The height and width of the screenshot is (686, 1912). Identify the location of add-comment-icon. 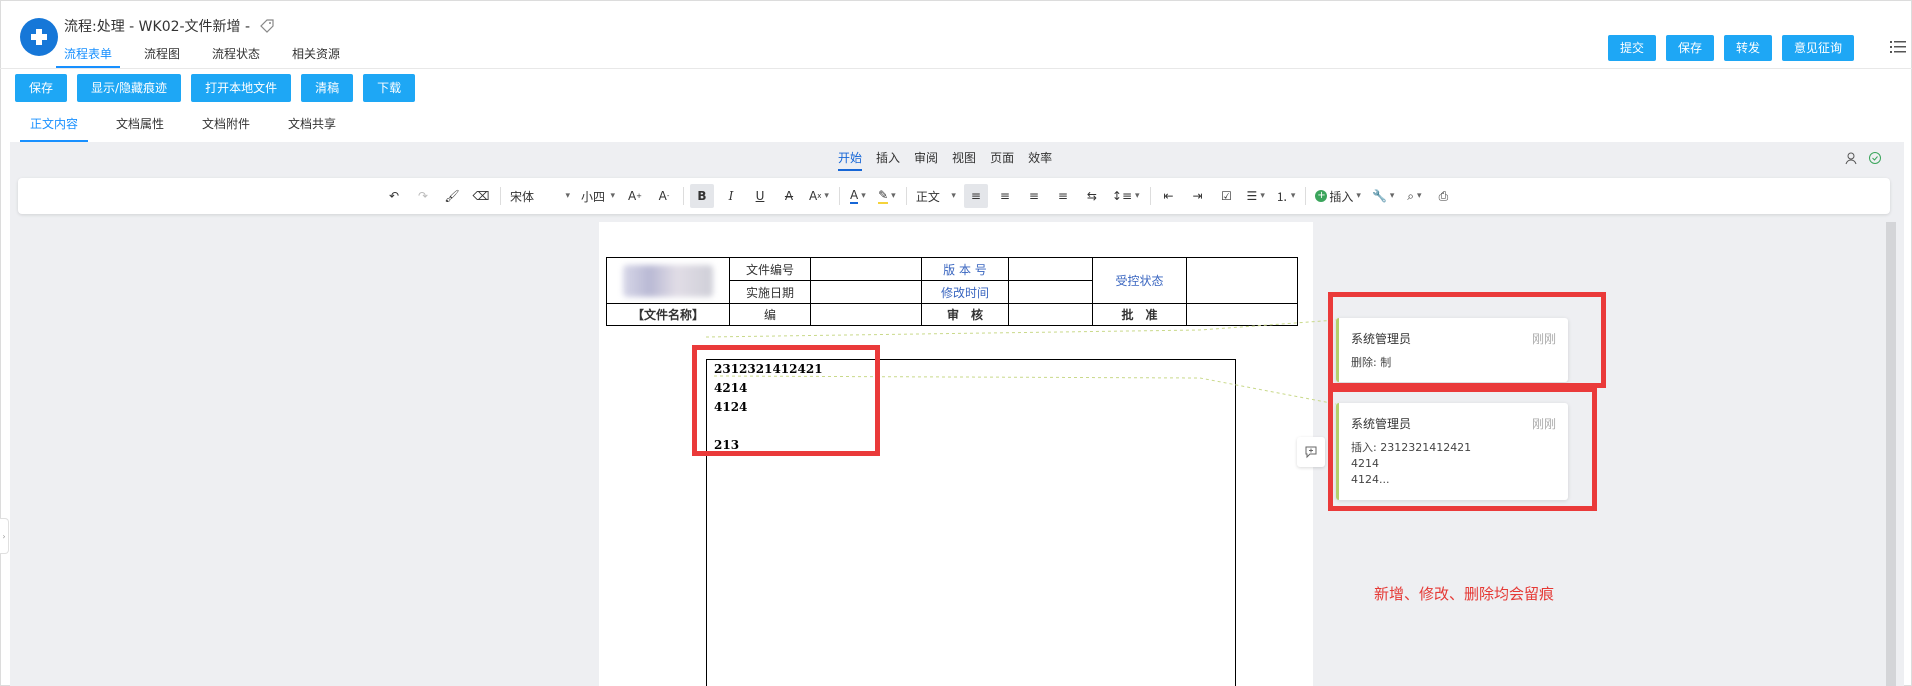
(1311, 452).